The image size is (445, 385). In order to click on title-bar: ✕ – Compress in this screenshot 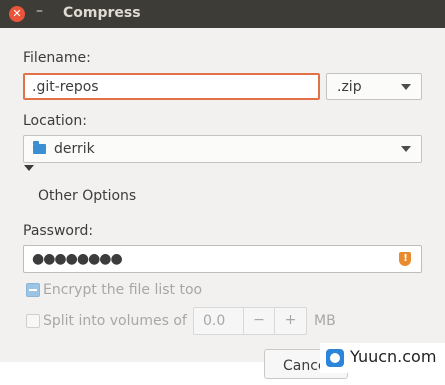, I will do `click(222, 14)`.